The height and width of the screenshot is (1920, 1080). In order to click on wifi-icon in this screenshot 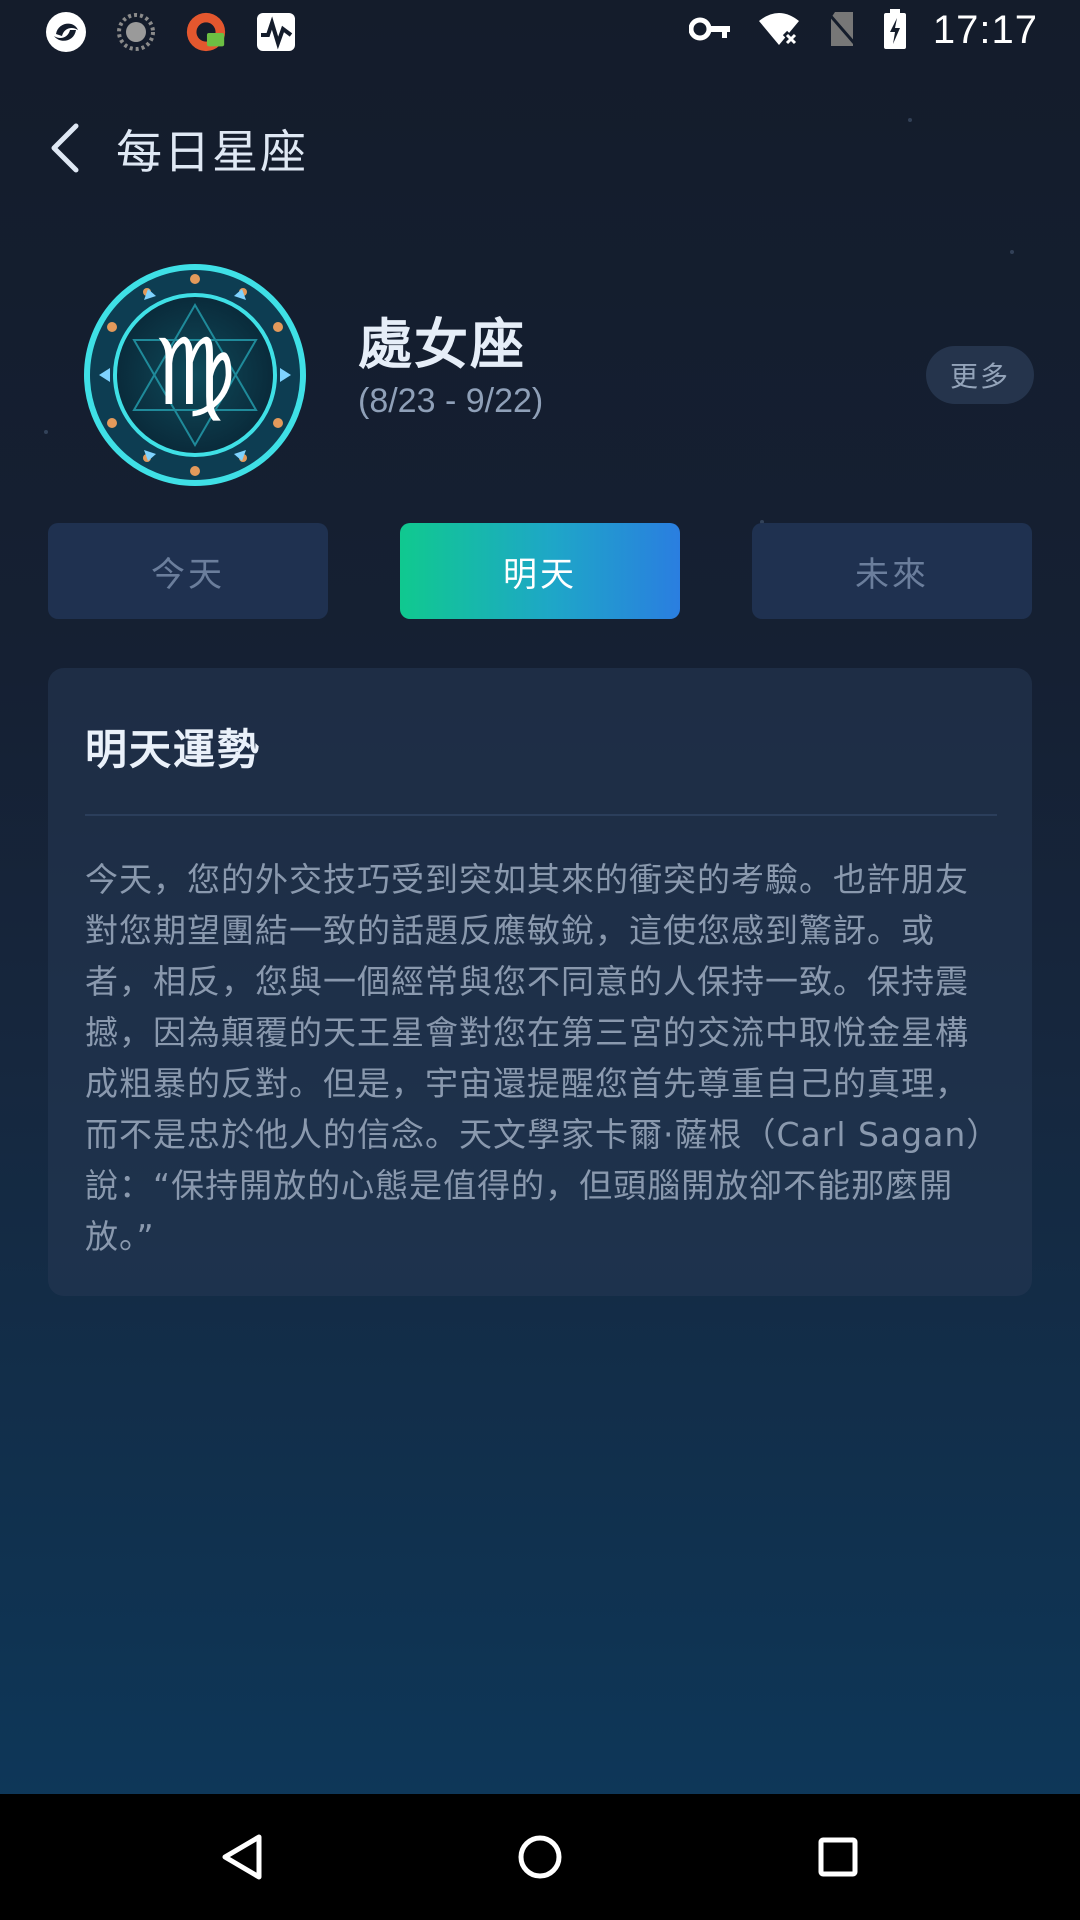, I will do `click(779, 31)`.